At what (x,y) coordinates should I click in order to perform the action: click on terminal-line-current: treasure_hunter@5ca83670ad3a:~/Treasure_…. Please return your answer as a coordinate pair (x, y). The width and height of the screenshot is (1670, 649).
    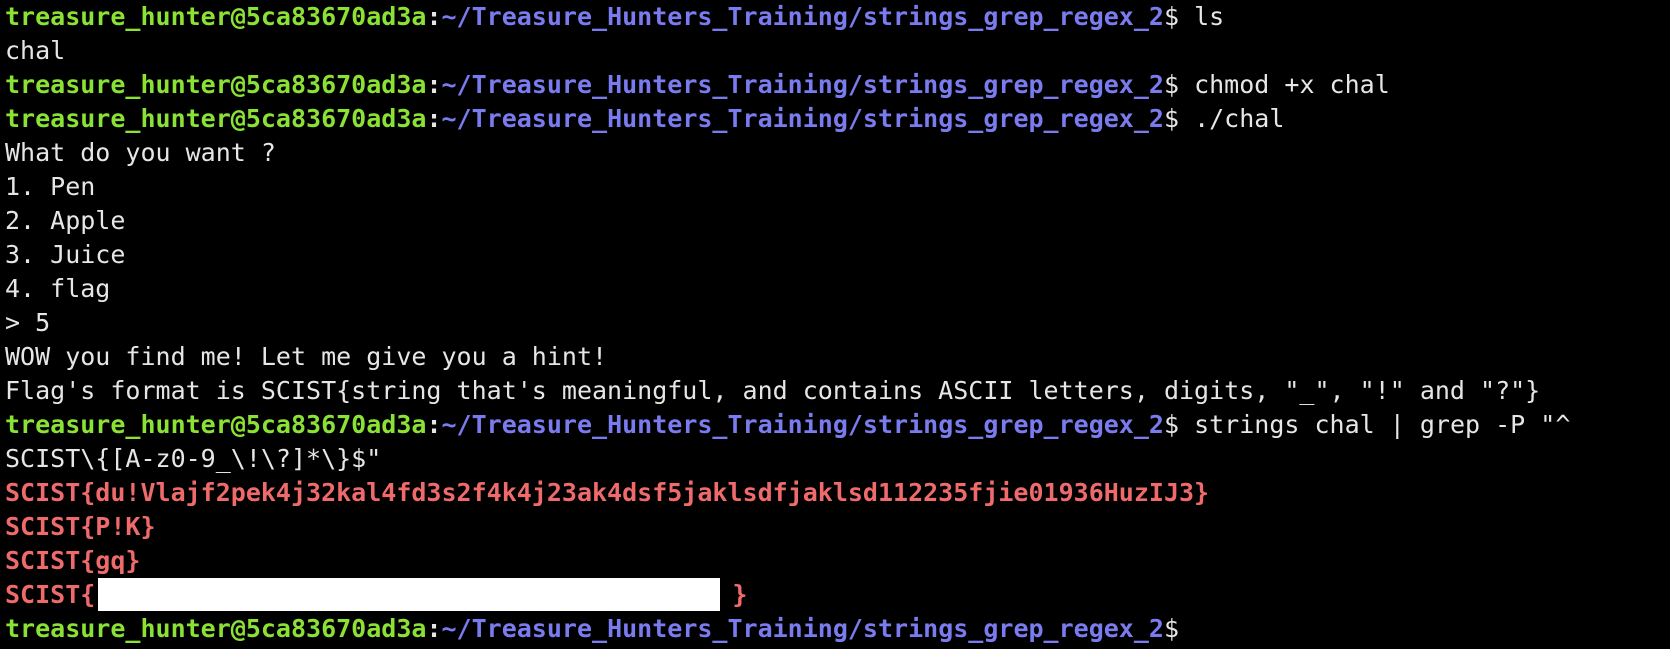
    Looking at the image, I should click on (837, 629).